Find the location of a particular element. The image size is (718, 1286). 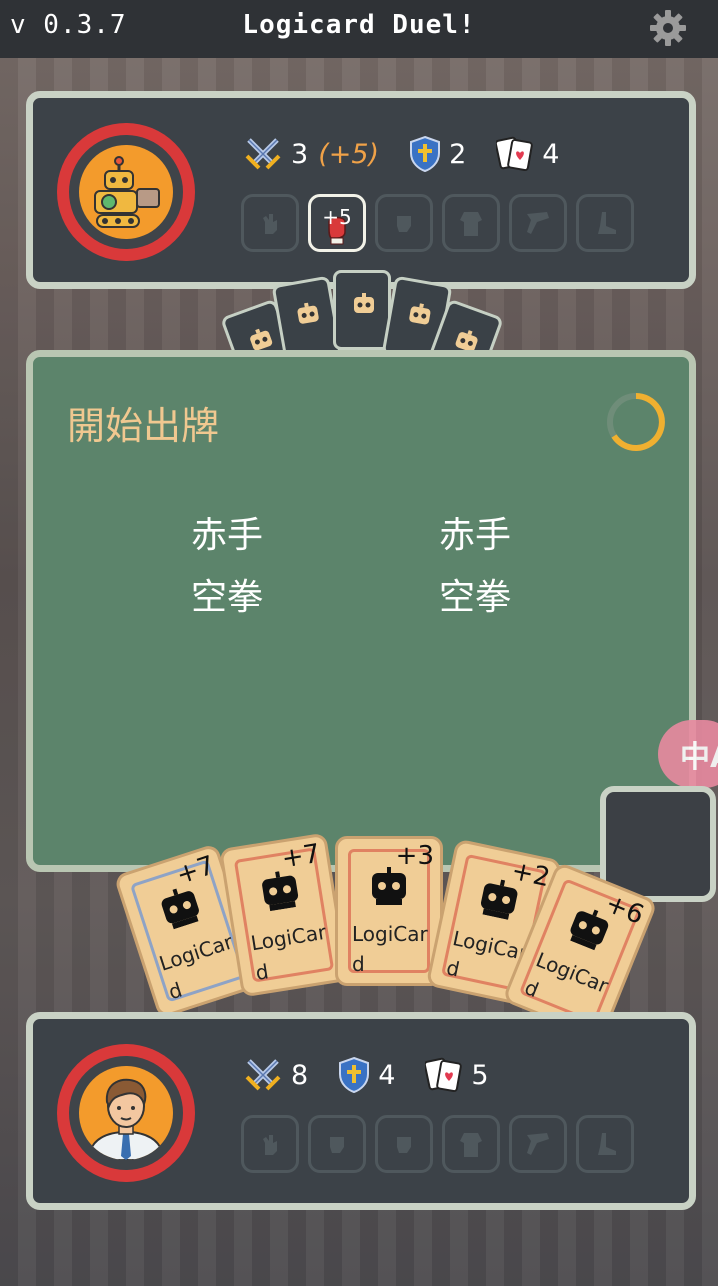

loading-spinner-icon is located at coordinates (636, 422).